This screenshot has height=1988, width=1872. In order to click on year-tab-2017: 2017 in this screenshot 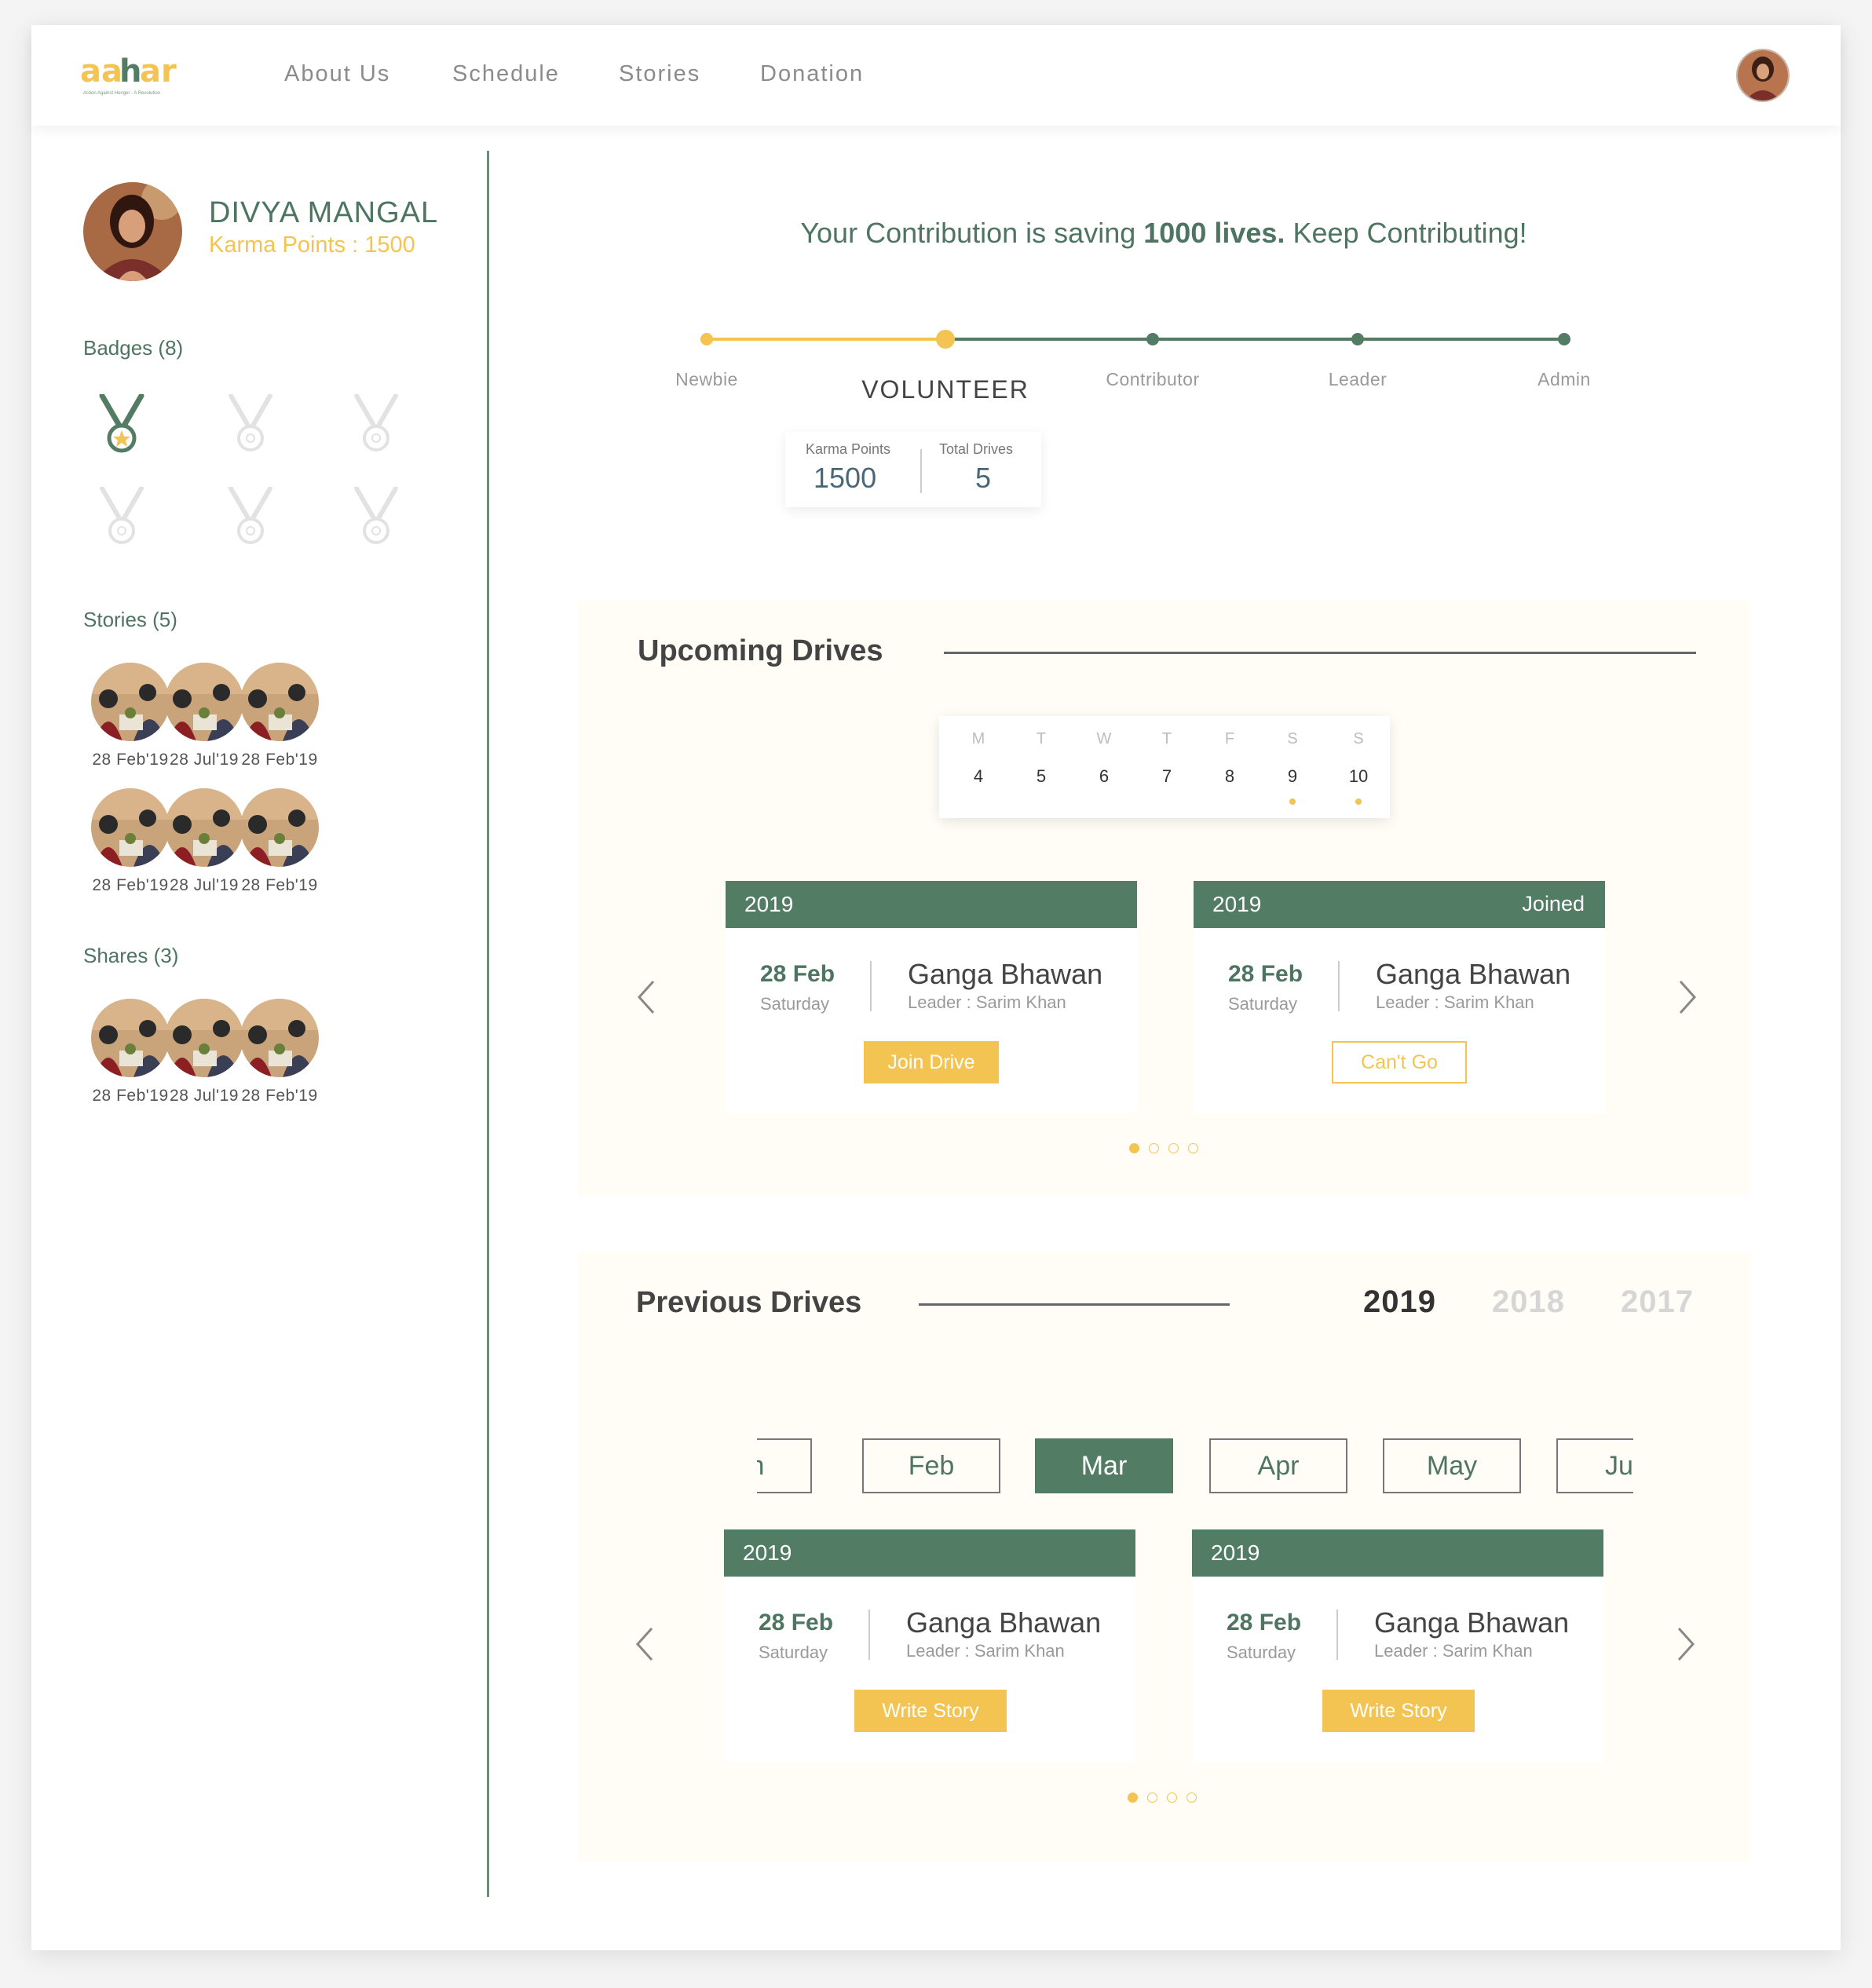, I will do `click(1657, 1302)`.